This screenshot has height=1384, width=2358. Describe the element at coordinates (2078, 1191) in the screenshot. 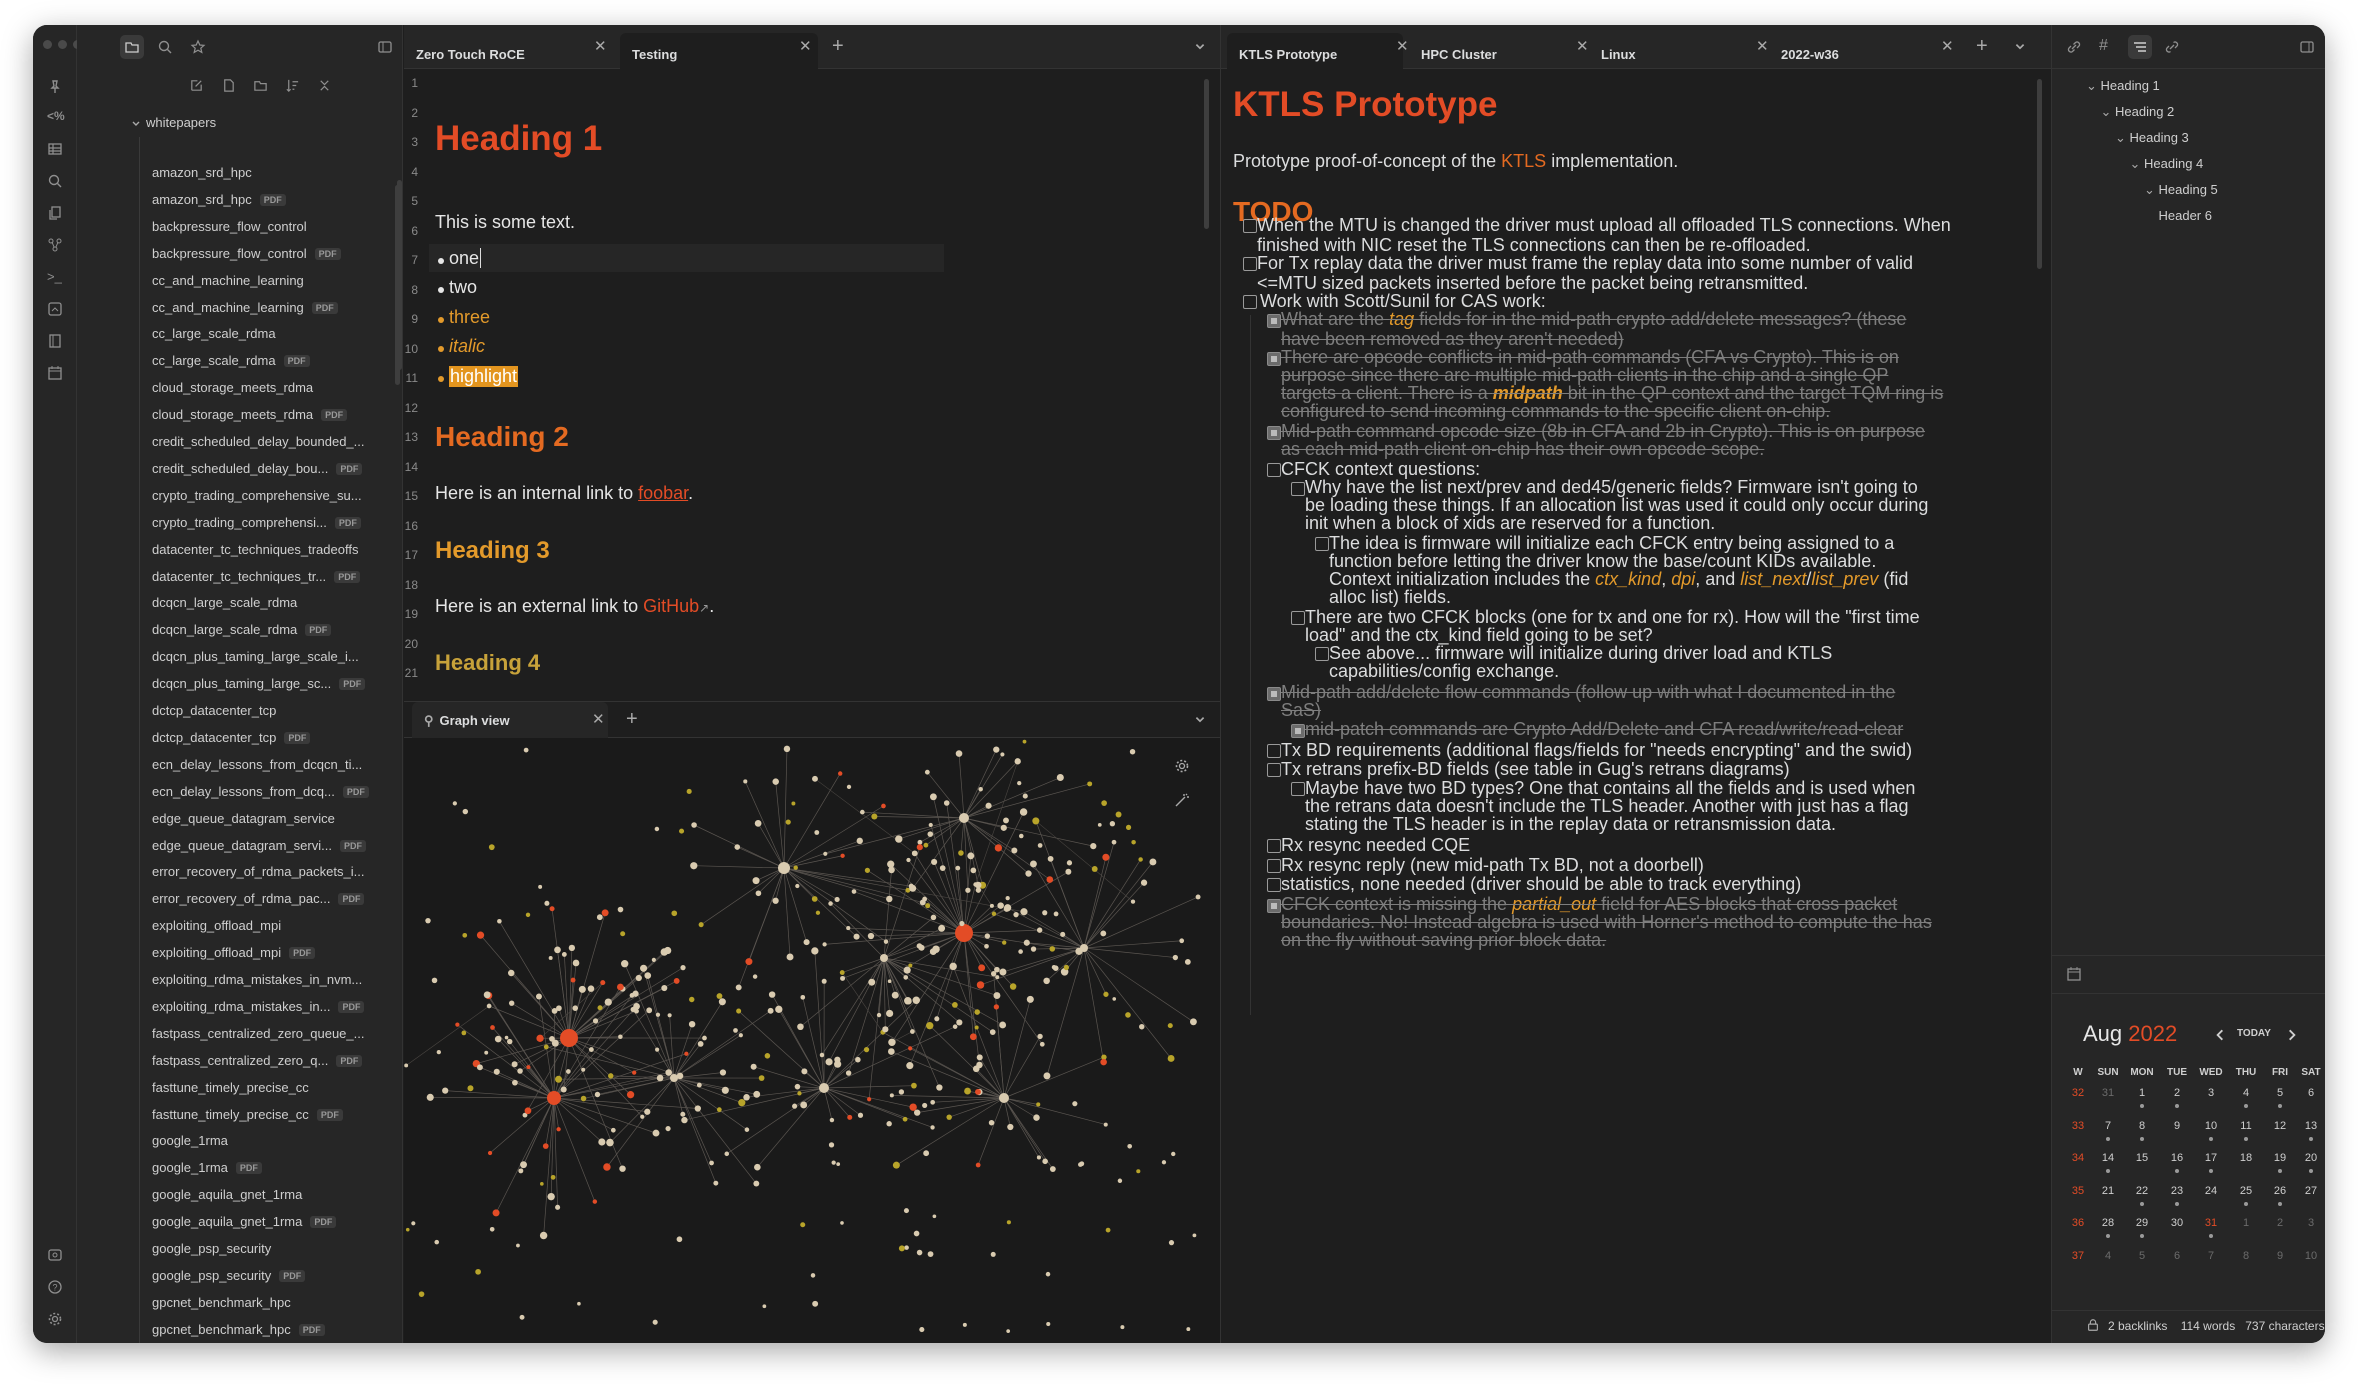

I see `week-number: 35` at that location.